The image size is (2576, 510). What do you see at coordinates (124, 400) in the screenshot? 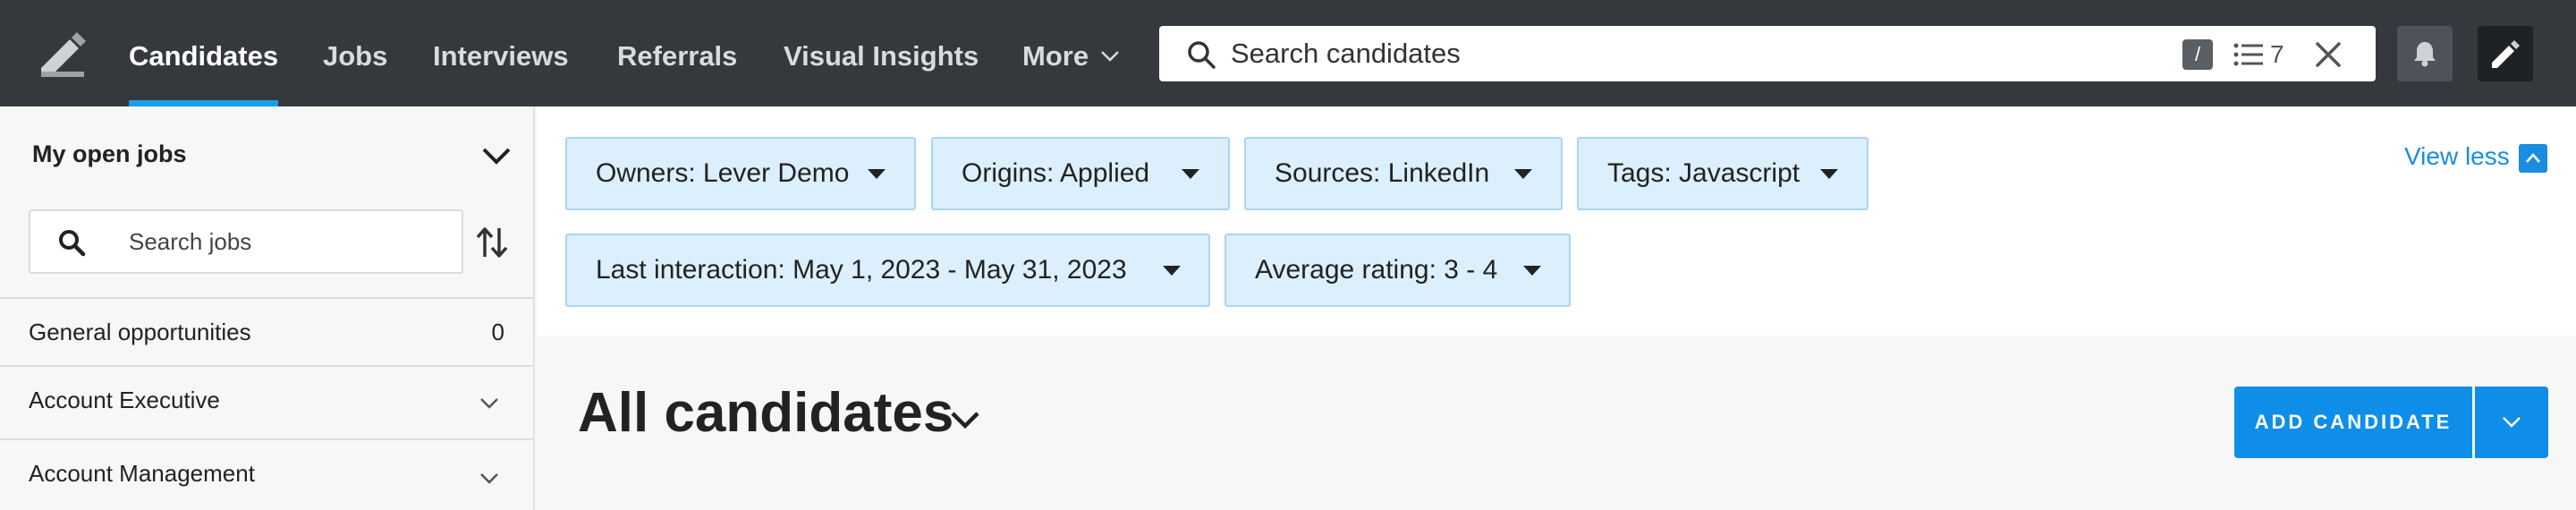
I see `sidebar-item-label: Account Executive` at bounding box center [124, 400].